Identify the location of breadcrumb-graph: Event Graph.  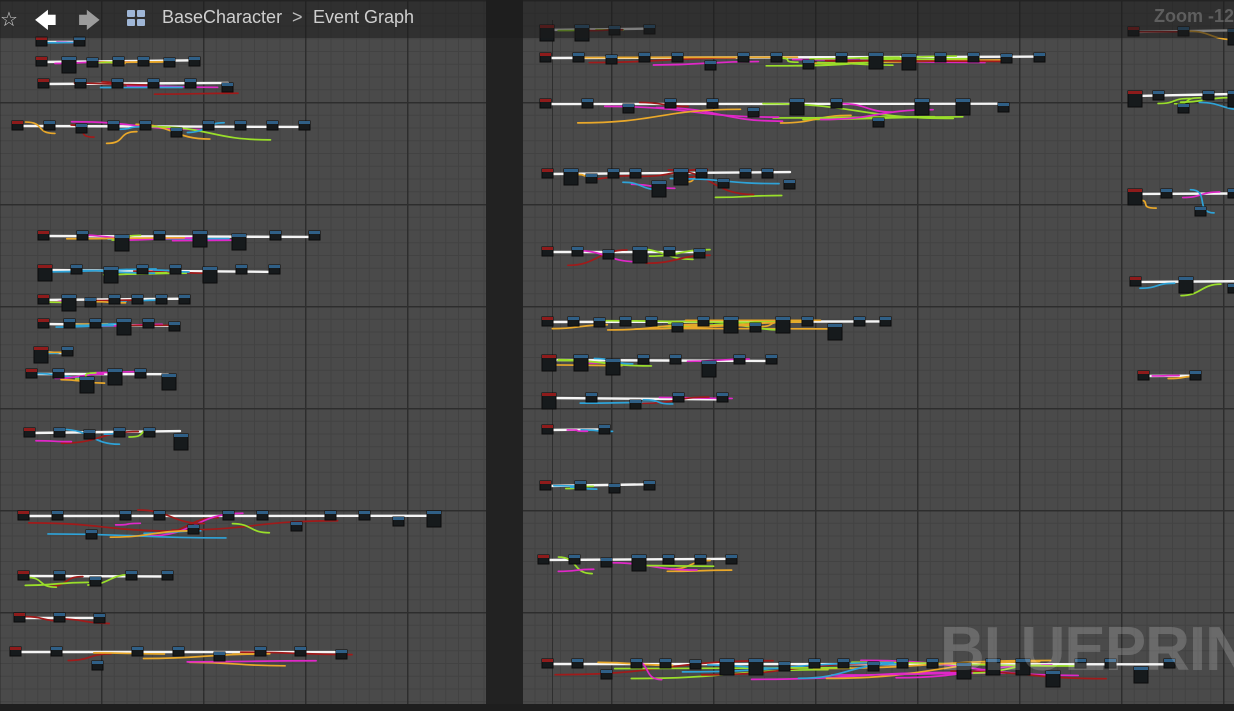
(363, 17).